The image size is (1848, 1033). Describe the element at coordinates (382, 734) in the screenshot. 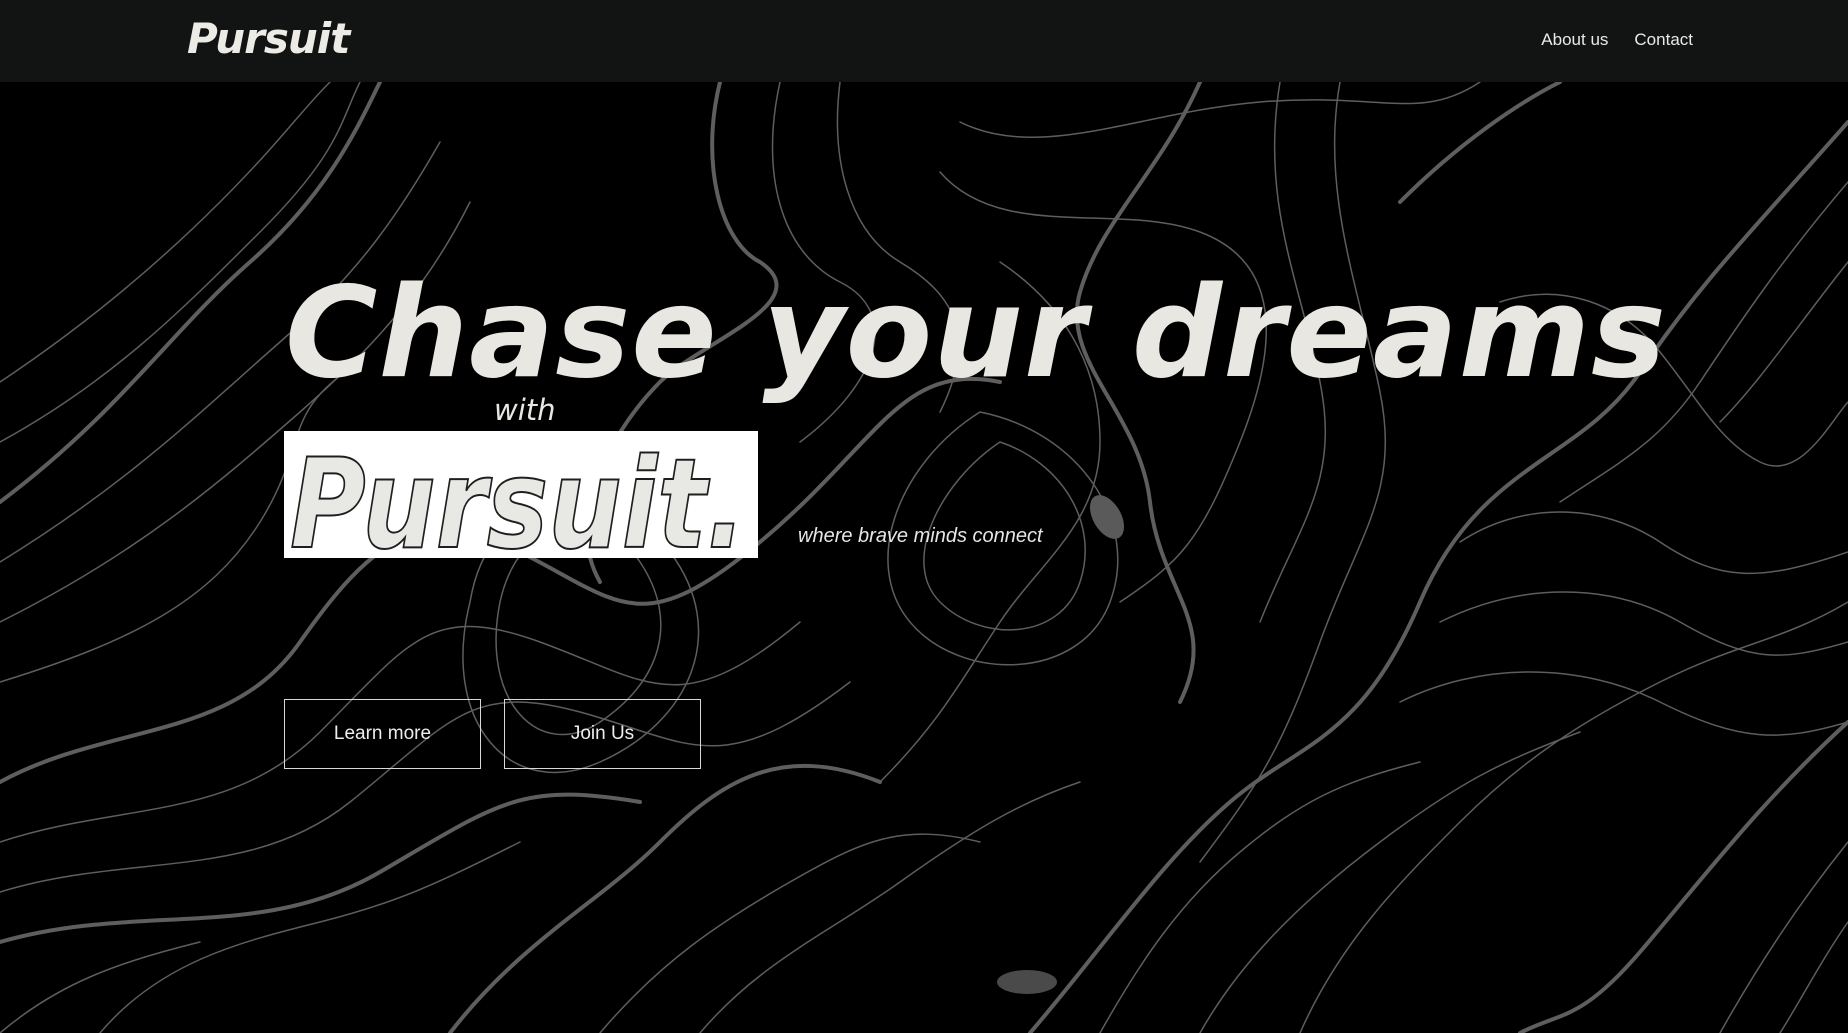

I see `learn-more-button: Learn more` at that location.